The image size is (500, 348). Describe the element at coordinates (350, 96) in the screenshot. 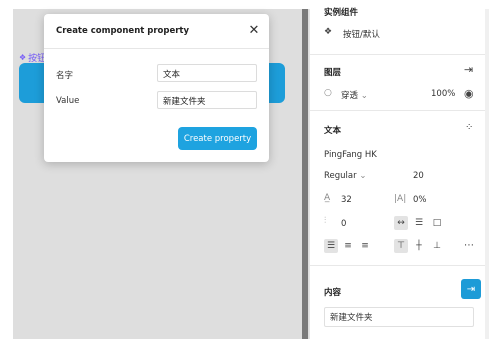

I see `blend-mode-value: 穿透` at that location.